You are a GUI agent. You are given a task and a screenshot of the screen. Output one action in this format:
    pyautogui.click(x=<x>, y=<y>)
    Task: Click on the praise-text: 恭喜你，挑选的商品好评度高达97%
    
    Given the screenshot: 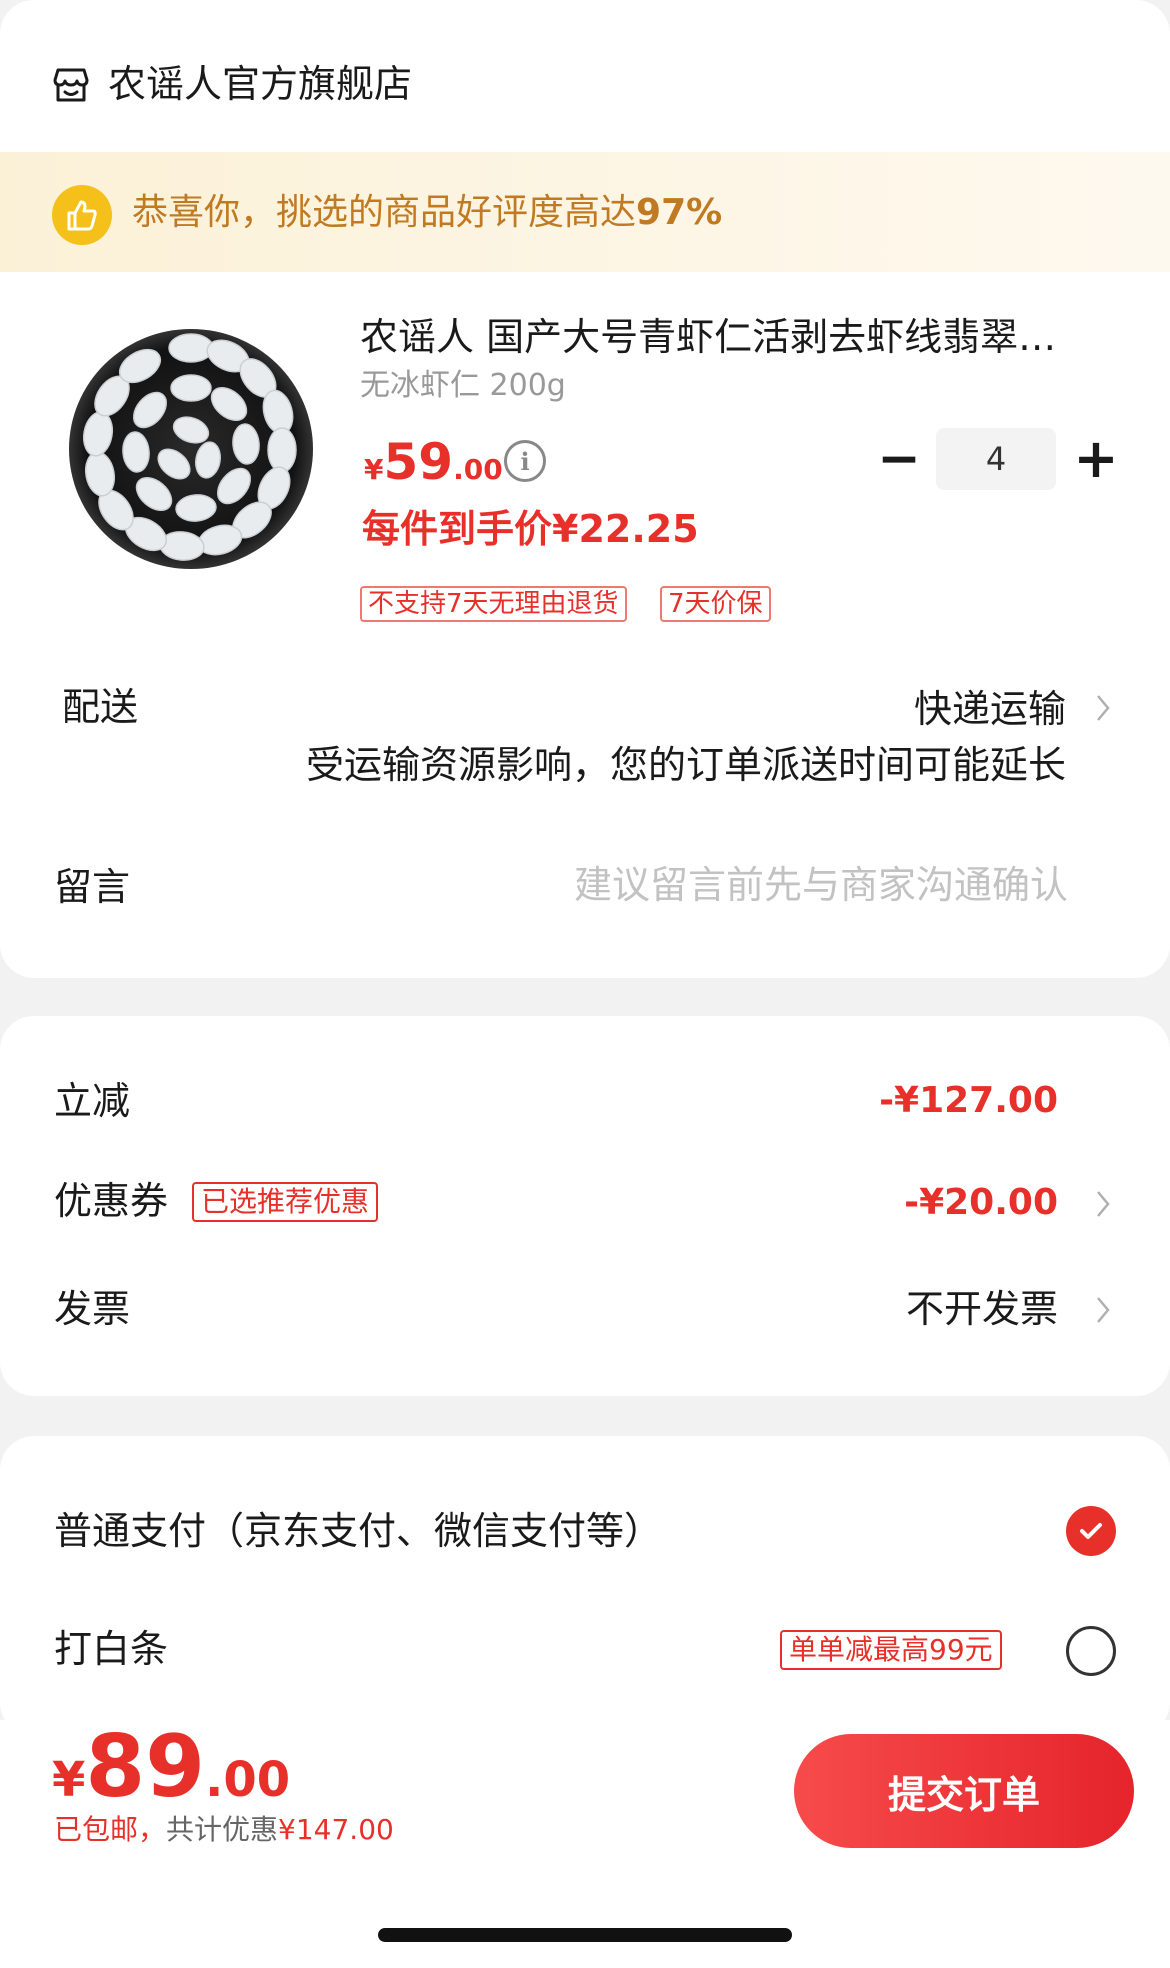 What is the action you would take?
    pyautogui.click(x=427, y=212)
    